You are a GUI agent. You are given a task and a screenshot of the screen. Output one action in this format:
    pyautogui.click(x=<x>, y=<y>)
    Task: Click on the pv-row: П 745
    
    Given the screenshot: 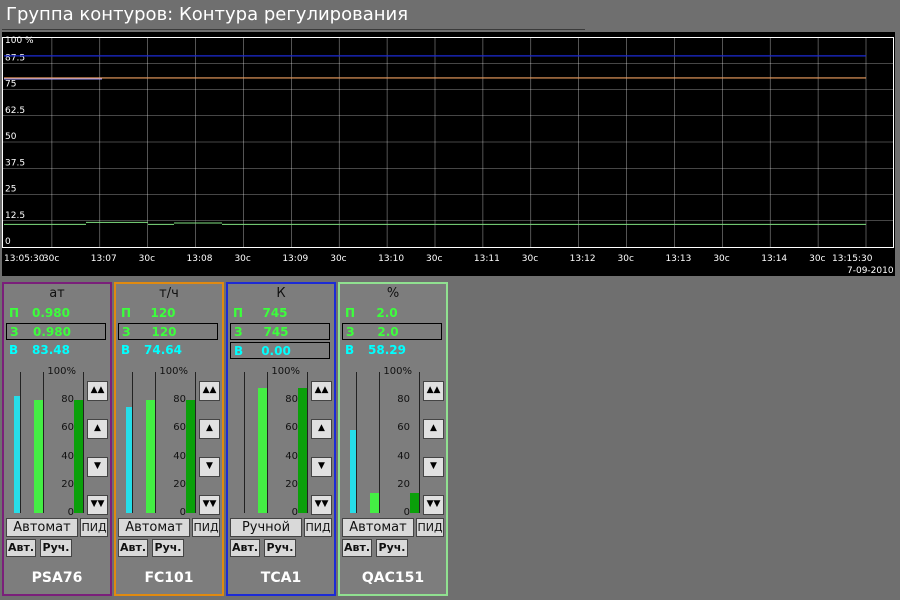 What is the action you would take?
    pyautogui.click(x=280, y=313)
    